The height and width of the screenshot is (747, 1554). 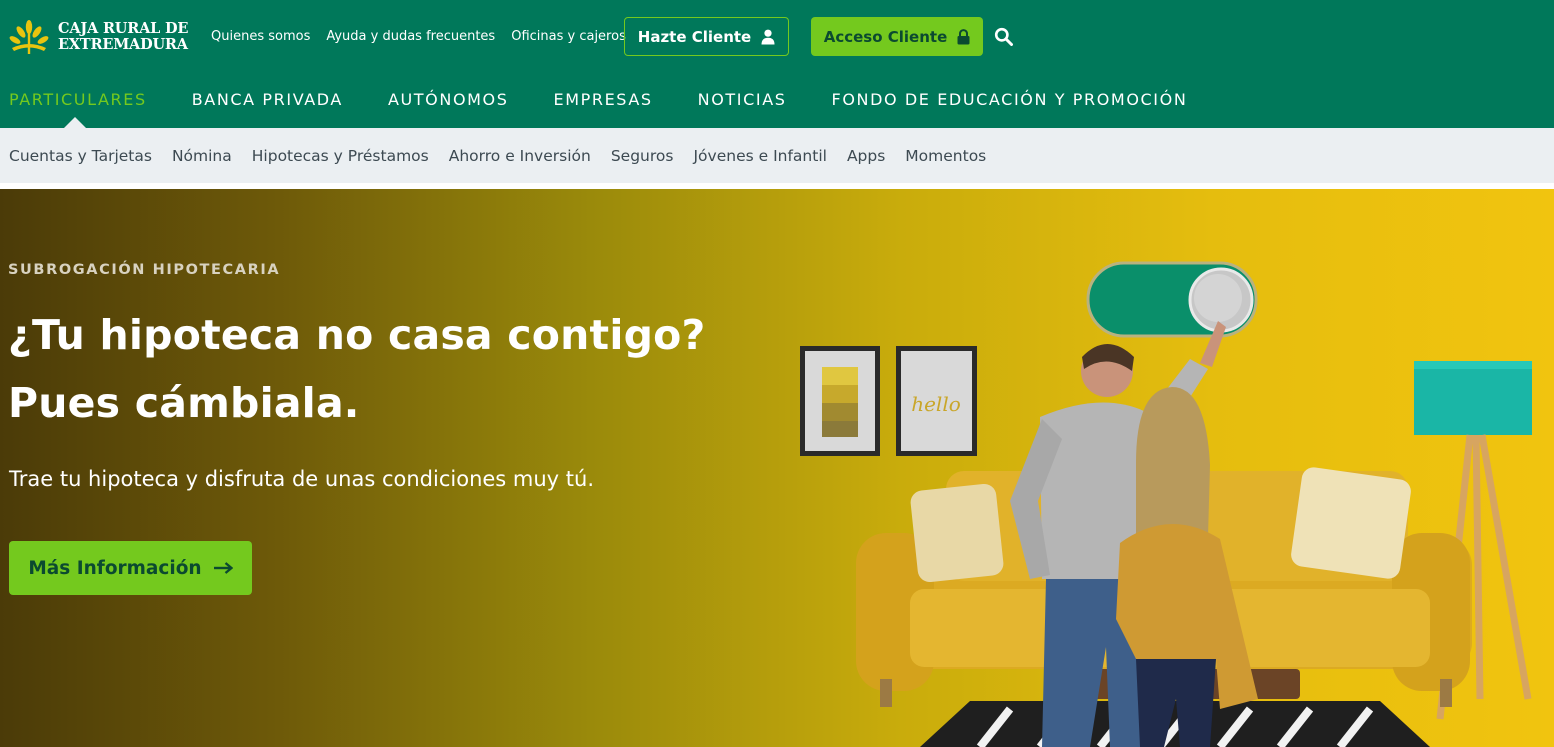 What do you see at coordinates (448, 100) in the screenshot?
I see `main-nav-autonomos: AUTÓNOMOS` at bounding box center [448, 100].